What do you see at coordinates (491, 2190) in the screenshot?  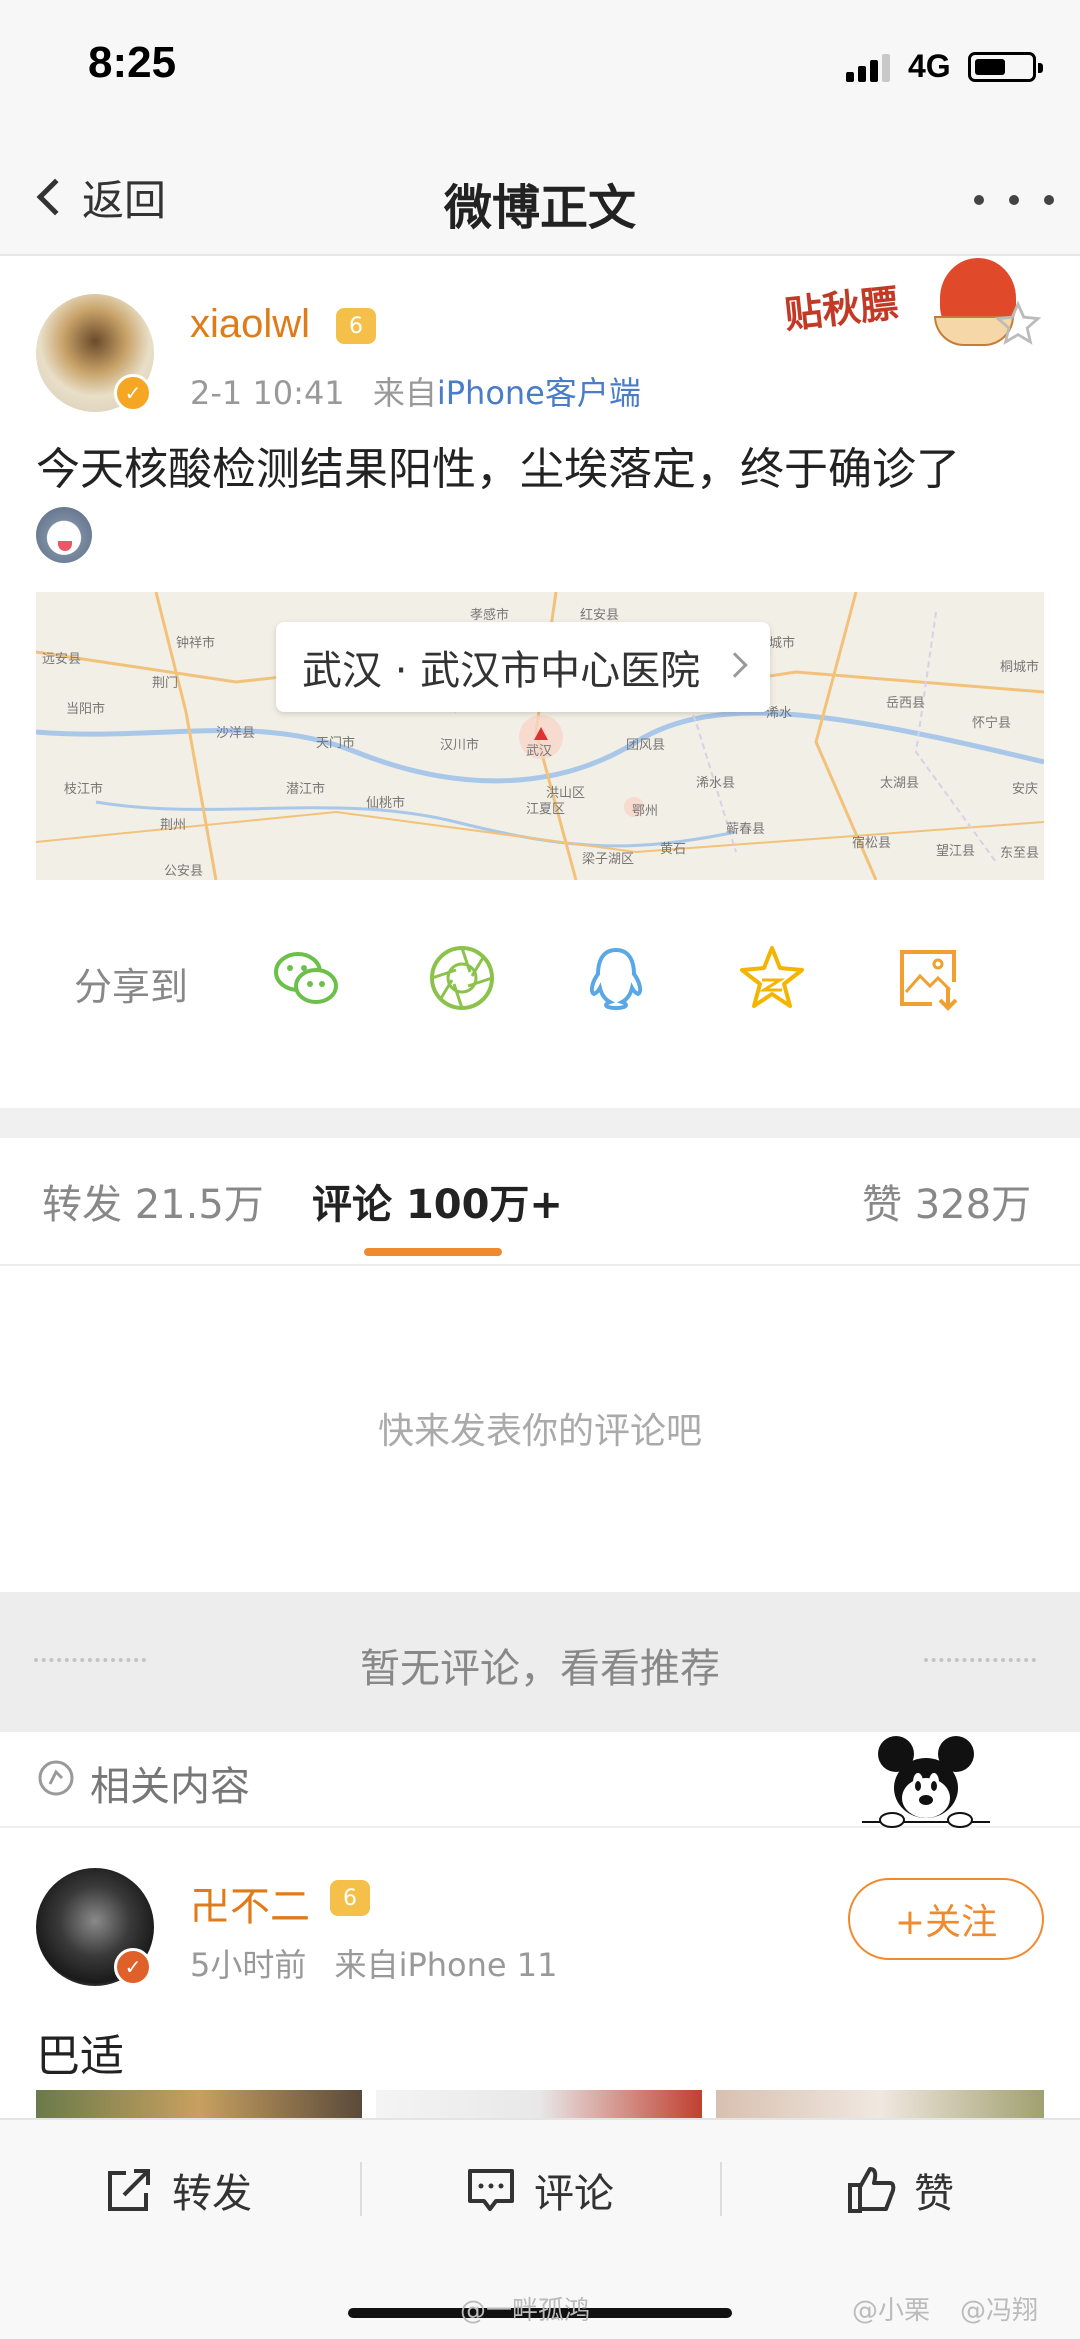 I see `comment-bubble-icon` at bounding box center [491, 2190].